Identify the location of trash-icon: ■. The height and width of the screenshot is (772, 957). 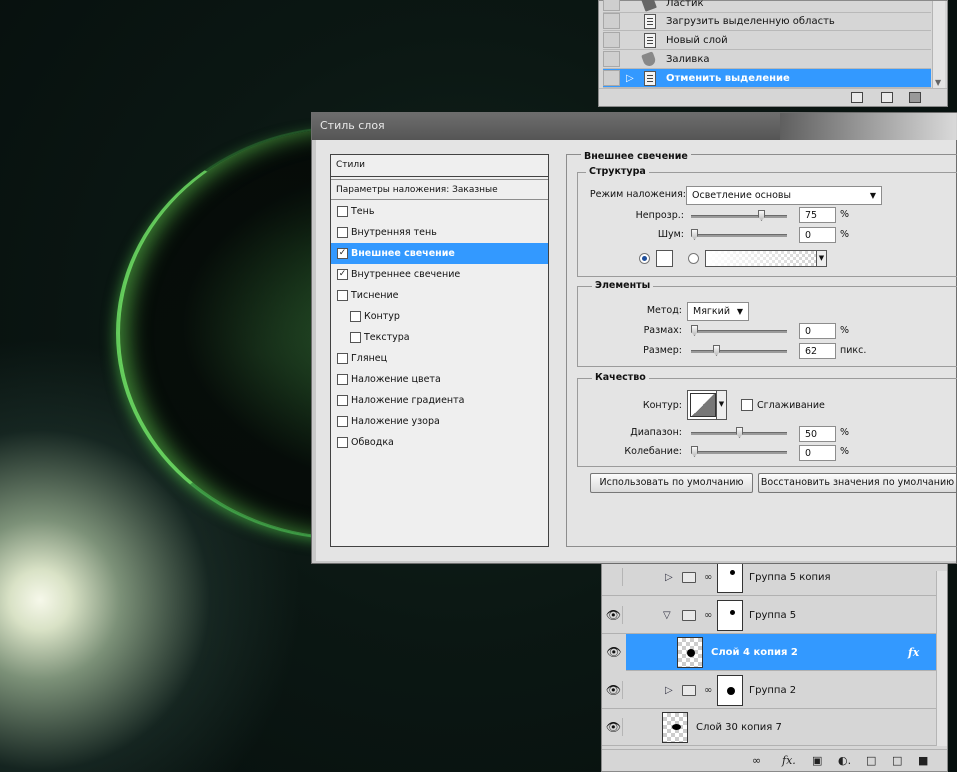
(923, 760).